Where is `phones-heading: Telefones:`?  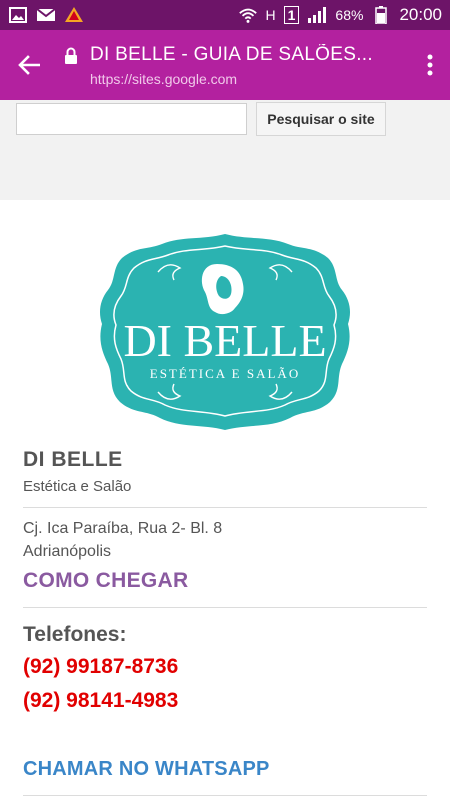 phones-heading: Telefones: is located at coordinates (75, 634).